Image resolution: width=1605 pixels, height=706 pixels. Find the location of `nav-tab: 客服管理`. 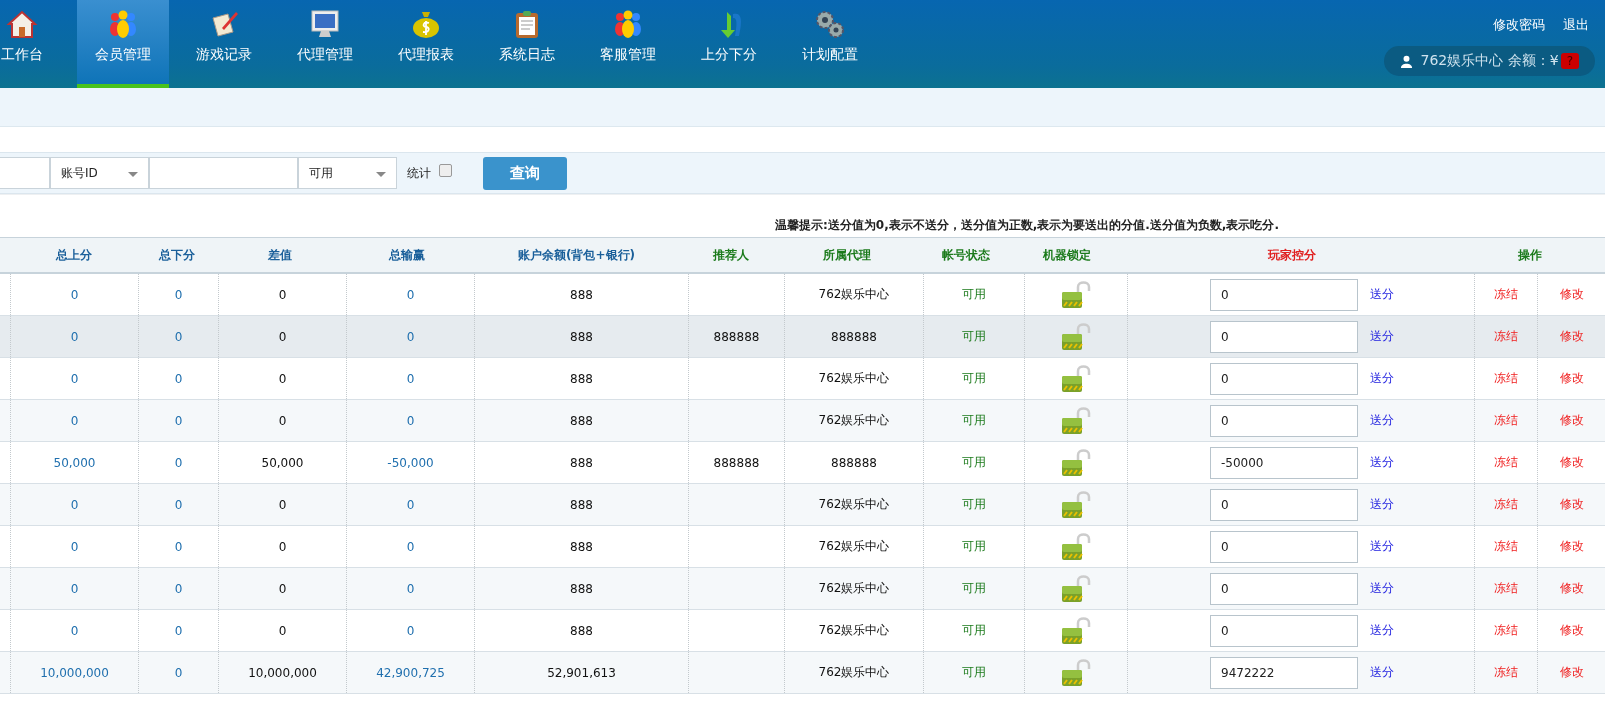

nav-tab: 客服管理 is located at coordinates (628, 44).